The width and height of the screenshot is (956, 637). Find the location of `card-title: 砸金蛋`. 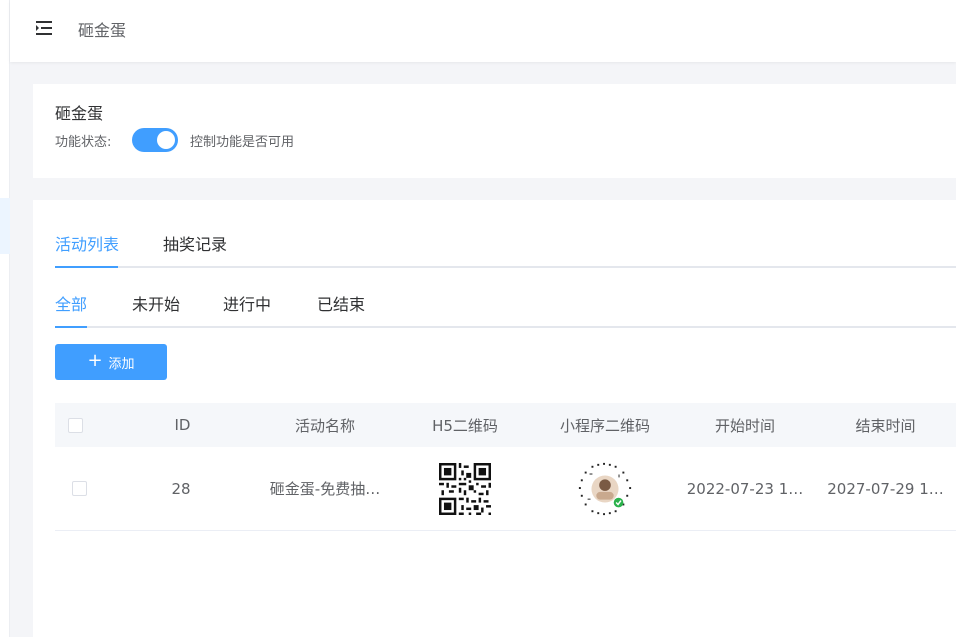

card-title: 砸金蛋 is located at coordinates (79, 113).